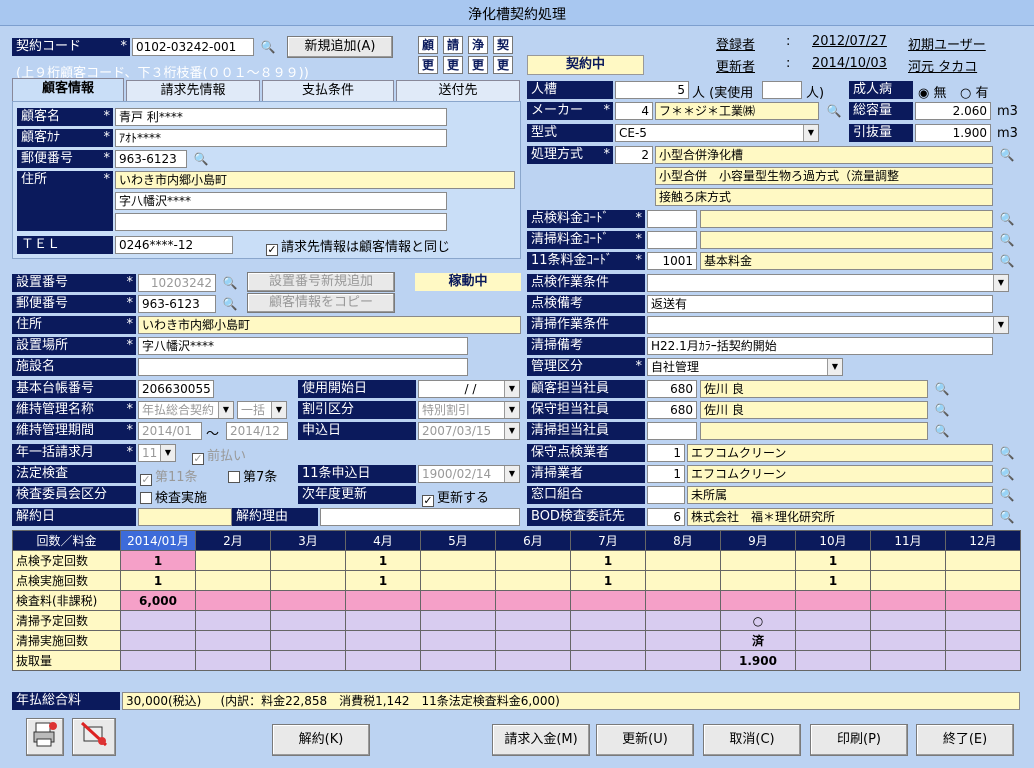 The height and width of the screenshot is (768, 1034). I want to click on month-header: 12月, so click(983, 540).